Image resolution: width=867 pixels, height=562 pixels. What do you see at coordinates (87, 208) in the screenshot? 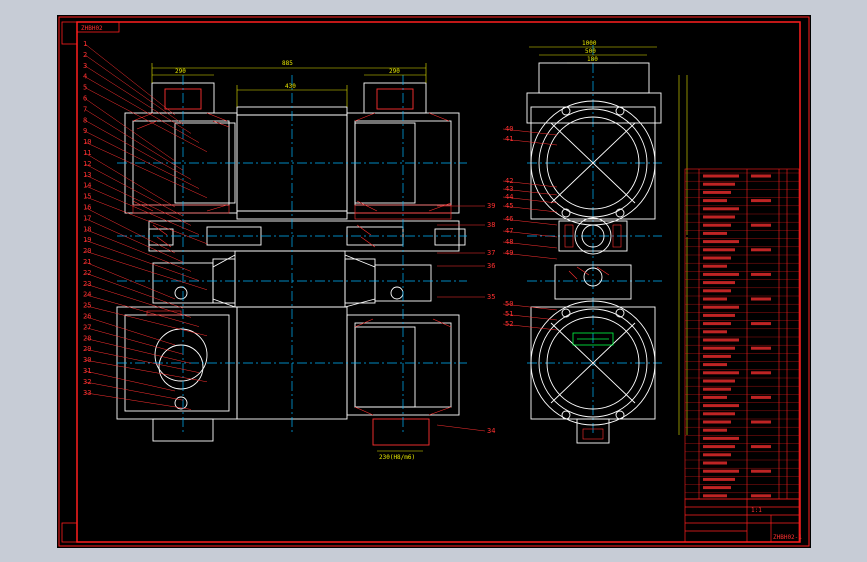
I see `leader-label: 16` at bounding box center [87, 208].